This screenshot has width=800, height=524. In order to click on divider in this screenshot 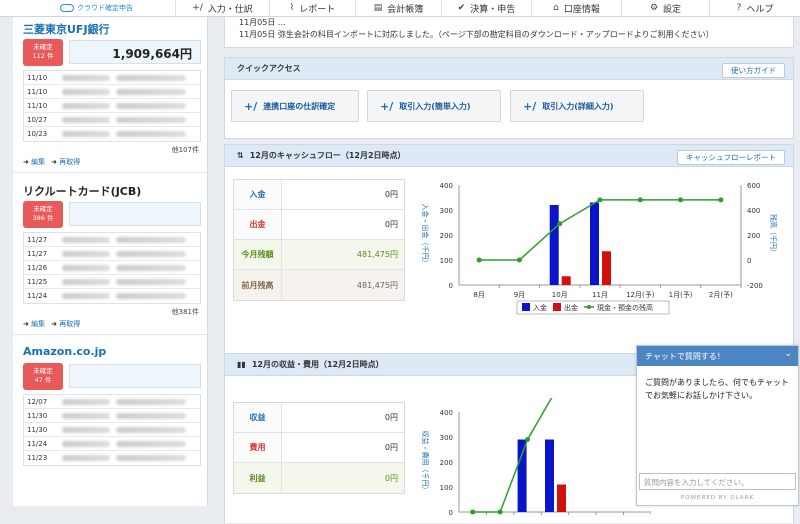, I will do `click(110, 334)`.